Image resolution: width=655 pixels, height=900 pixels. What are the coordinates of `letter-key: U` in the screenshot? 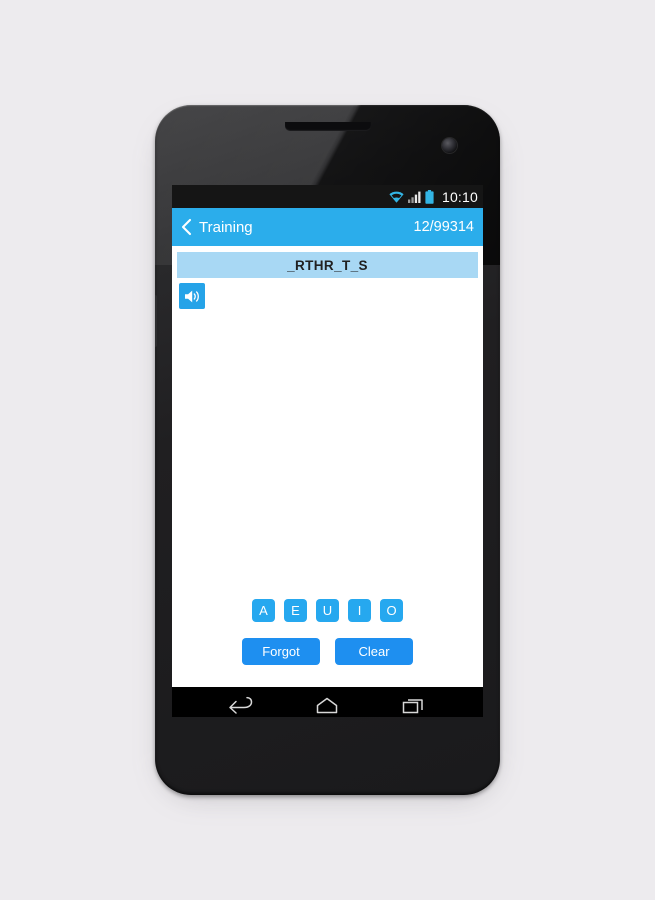 It's located at (327, 610).